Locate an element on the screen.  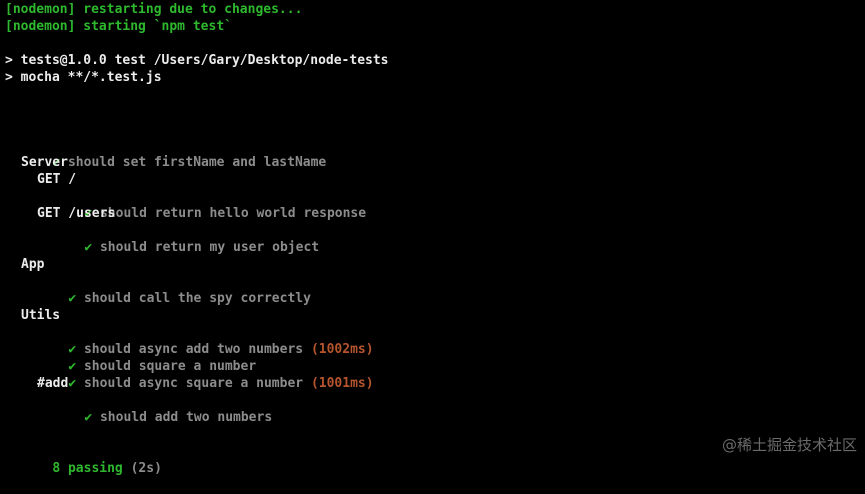
test-duration: (1002ms) is located at coordinates (342, 349).